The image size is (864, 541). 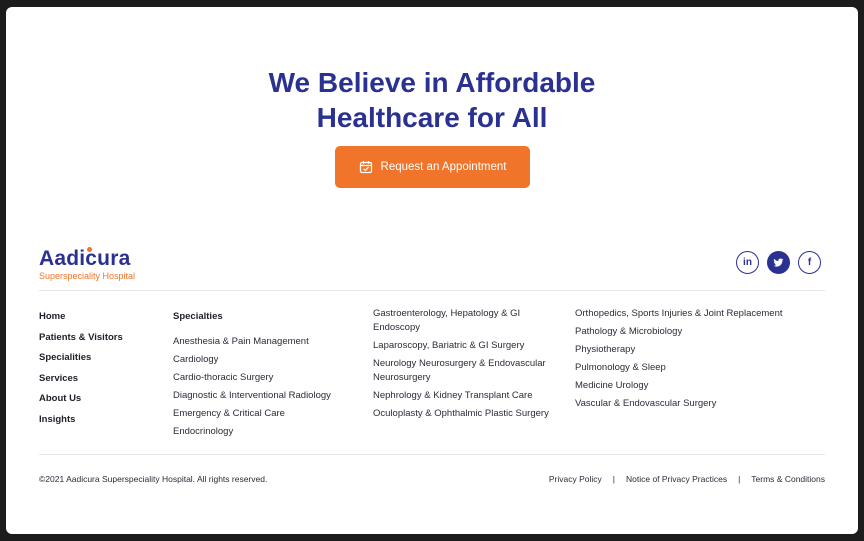 What do you see at coordinates (81, 362) in the screenshot?
I see `nav-specialities: Specialities` at bounding box center [81, 362].